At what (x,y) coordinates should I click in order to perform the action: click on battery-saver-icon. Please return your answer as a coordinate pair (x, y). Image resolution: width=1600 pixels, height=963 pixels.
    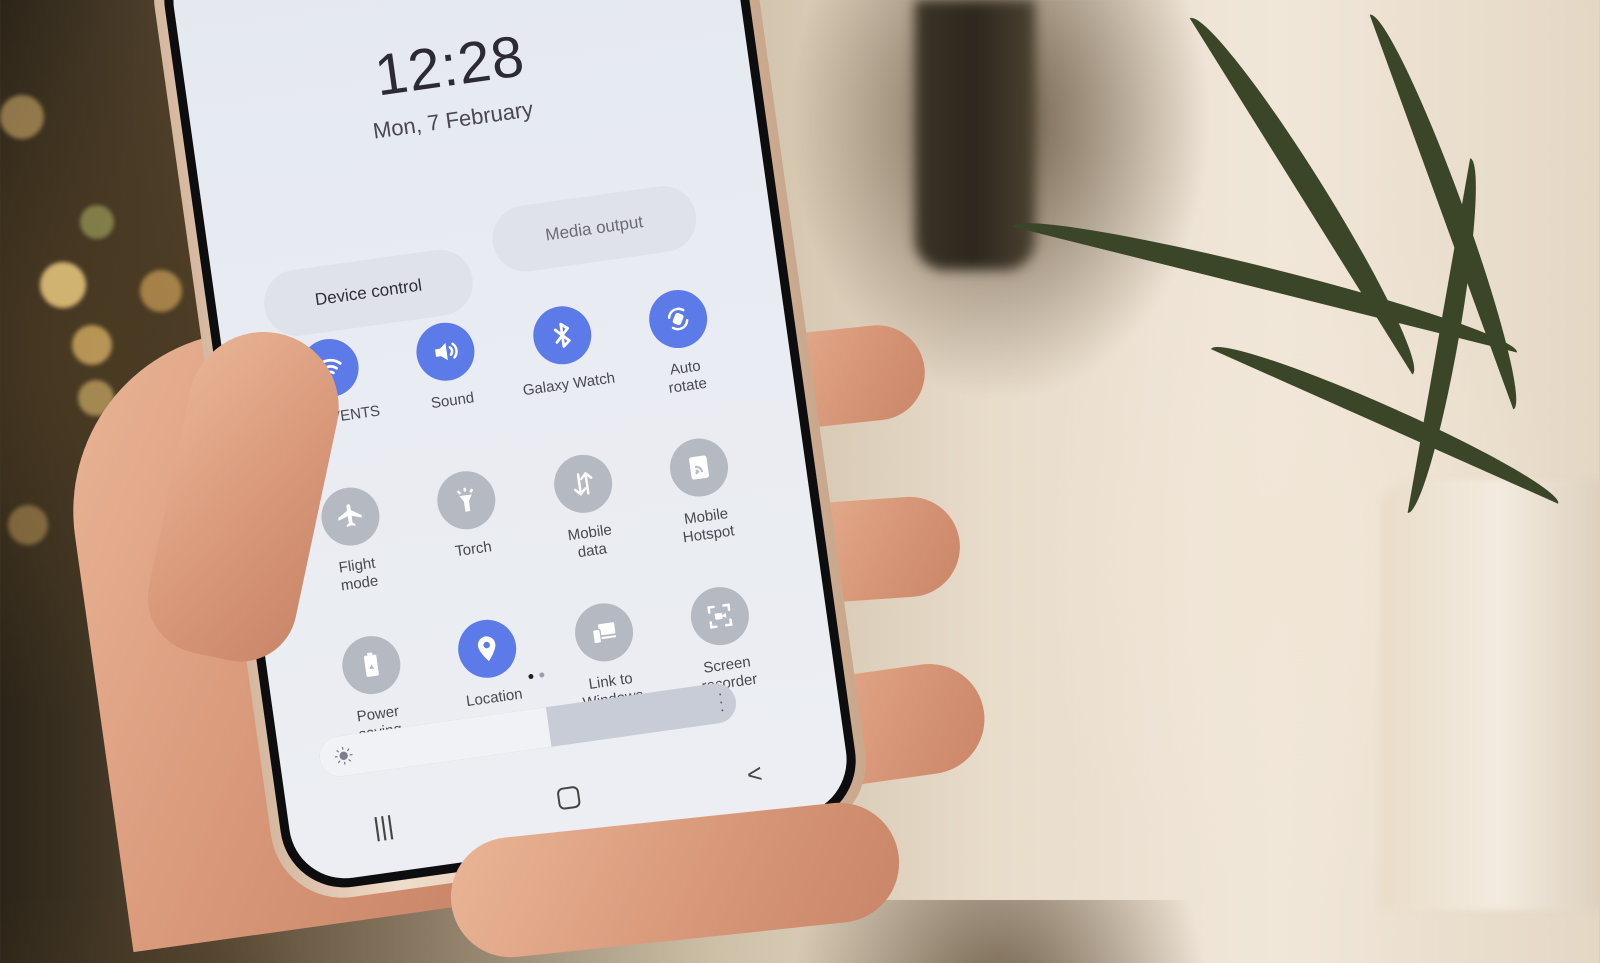
    Looking at the image, I should click on (371, 665).